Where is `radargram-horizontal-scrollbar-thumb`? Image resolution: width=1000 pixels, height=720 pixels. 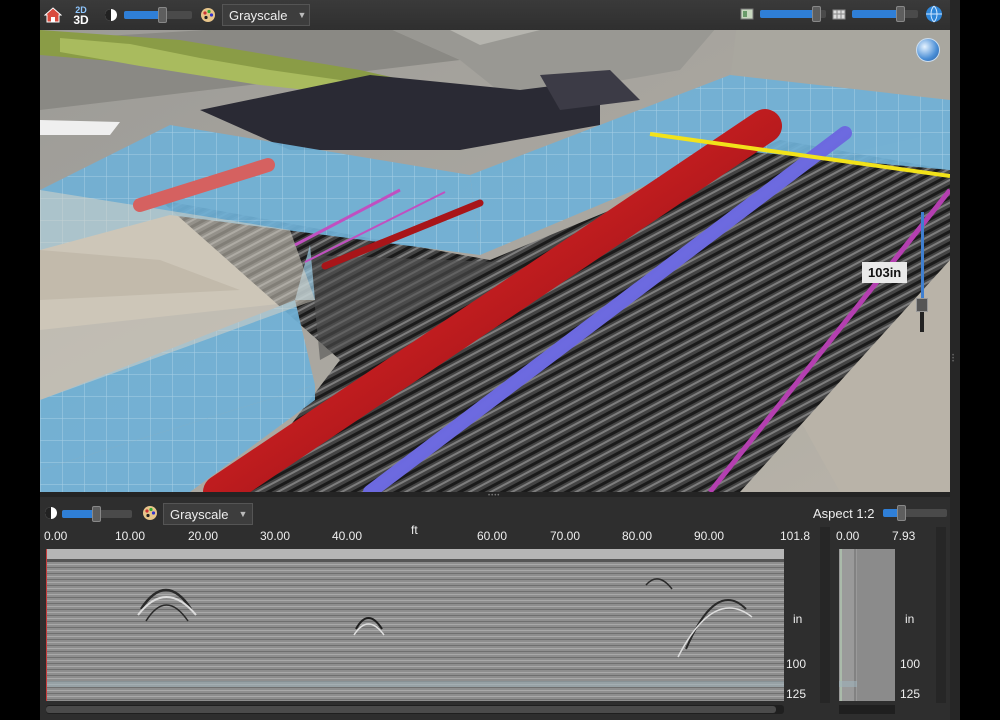
radargram-horizontal-scrollbar-thumb is located at coordinates (411, 709).